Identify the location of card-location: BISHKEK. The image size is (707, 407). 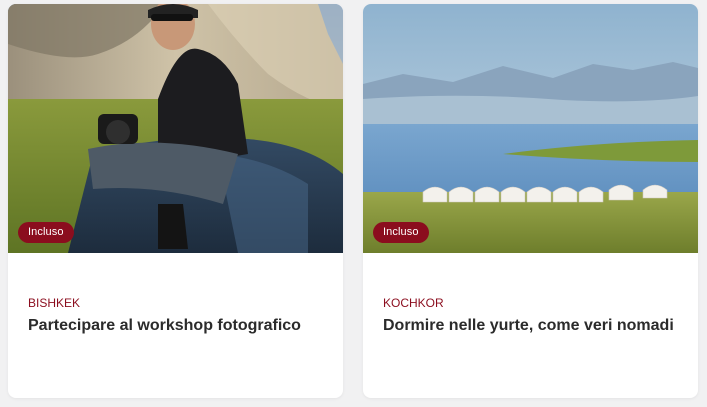
(54, 303).